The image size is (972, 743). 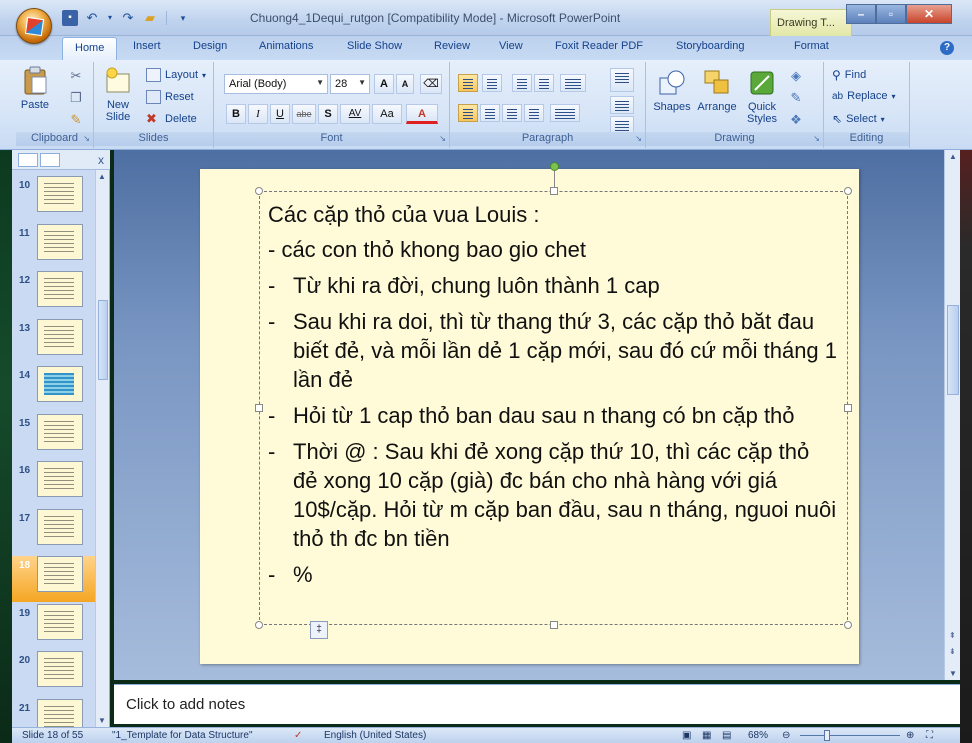 I want to click on decrease-indent-button, so click(x=522, y=83).